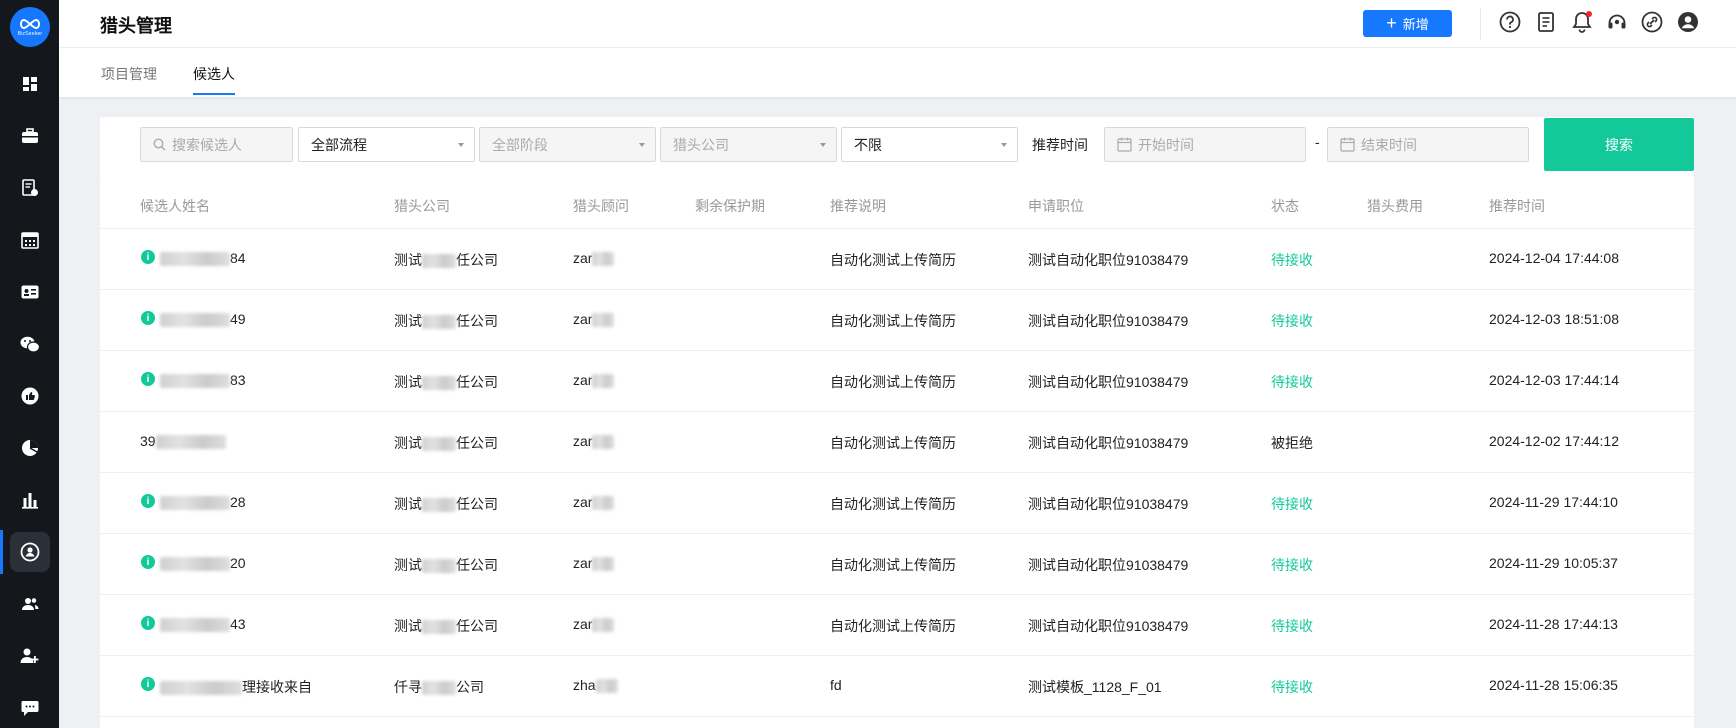 This screenshot has width=1736, height=728. Describe the element at coordinates (29, 344) in the screenshot. I see `sidebar-item-wechat` at that location.